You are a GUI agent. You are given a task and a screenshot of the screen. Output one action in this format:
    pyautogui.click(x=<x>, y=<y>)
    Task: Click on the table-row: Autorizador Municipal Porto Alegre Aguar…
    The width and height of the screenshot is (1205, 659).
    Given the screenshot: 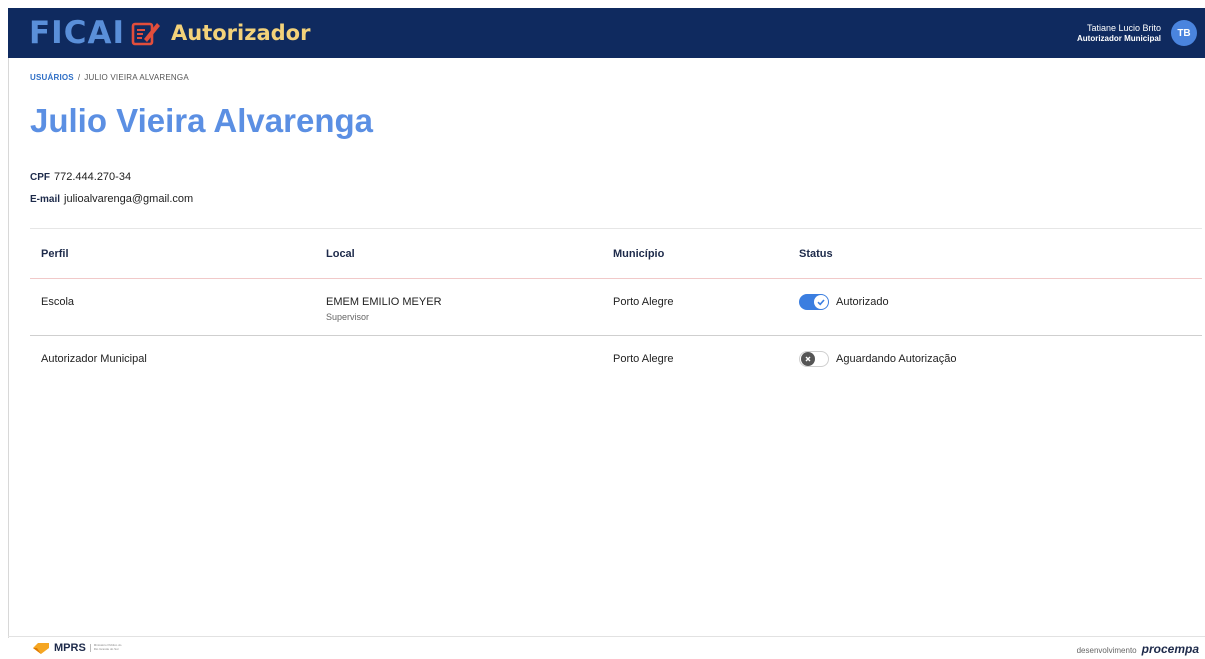 What is the action you would take?
    pyautogui.click(x=616, y=358)
    